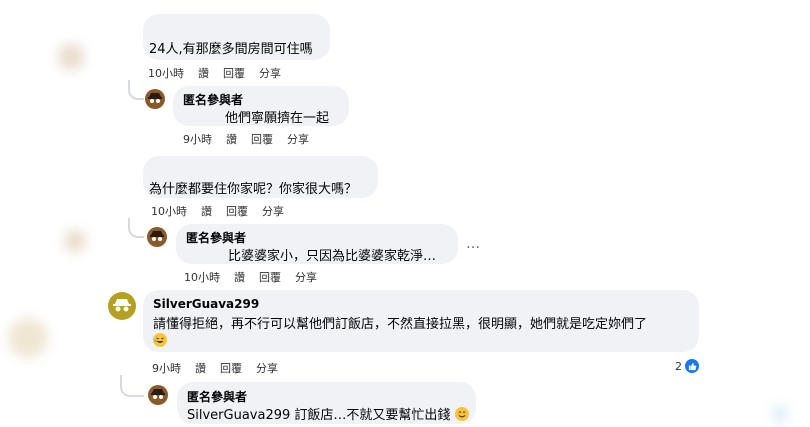 This screenshot has height=427, width=810. What do you see at coordinates (261, 106) in the screenshot?
I see `reply-bubble: 匿名參與者 他們寧願擠在一起` at bounding box center [261, 106].